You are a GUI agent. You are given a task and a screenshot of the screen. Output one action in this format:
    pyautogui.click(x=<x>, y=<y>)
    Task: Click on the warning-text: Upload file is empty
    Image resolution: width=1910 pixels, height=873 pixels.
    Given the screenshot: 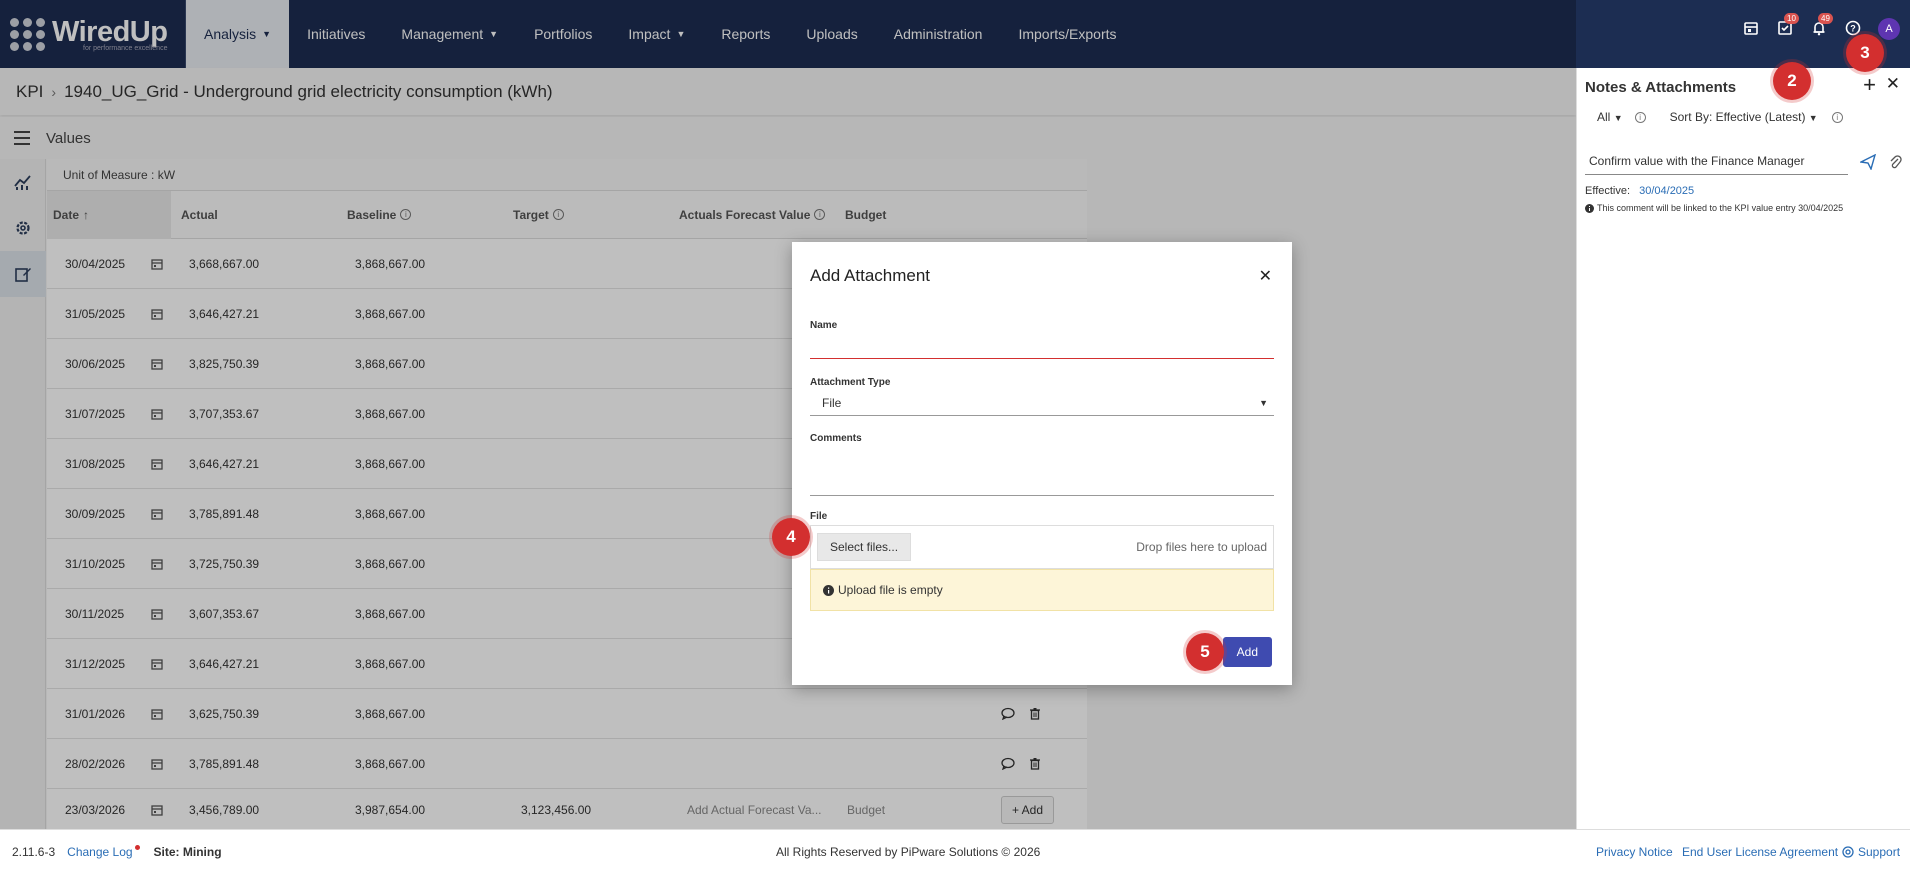 What is the action you would take?
    pyautogui.click(x=890, y=590)
    